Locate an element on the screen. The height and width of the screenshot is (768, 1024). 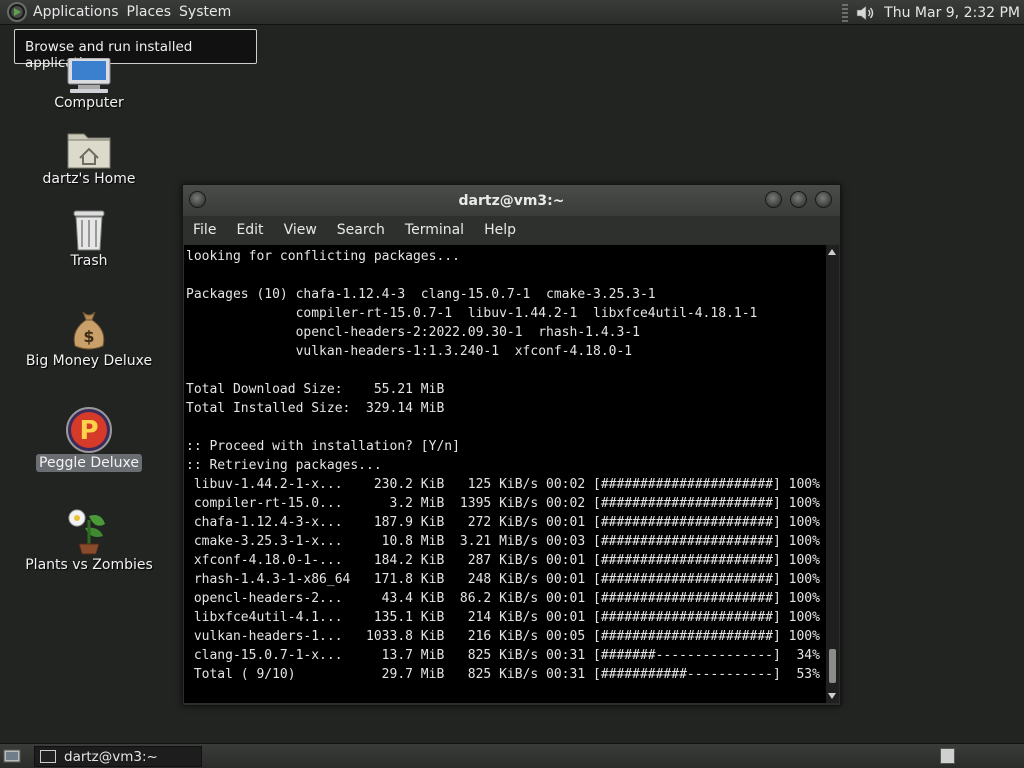
terminal-line: :: Proceed with installation? [Y/n] is located at coordinates (323, 446).